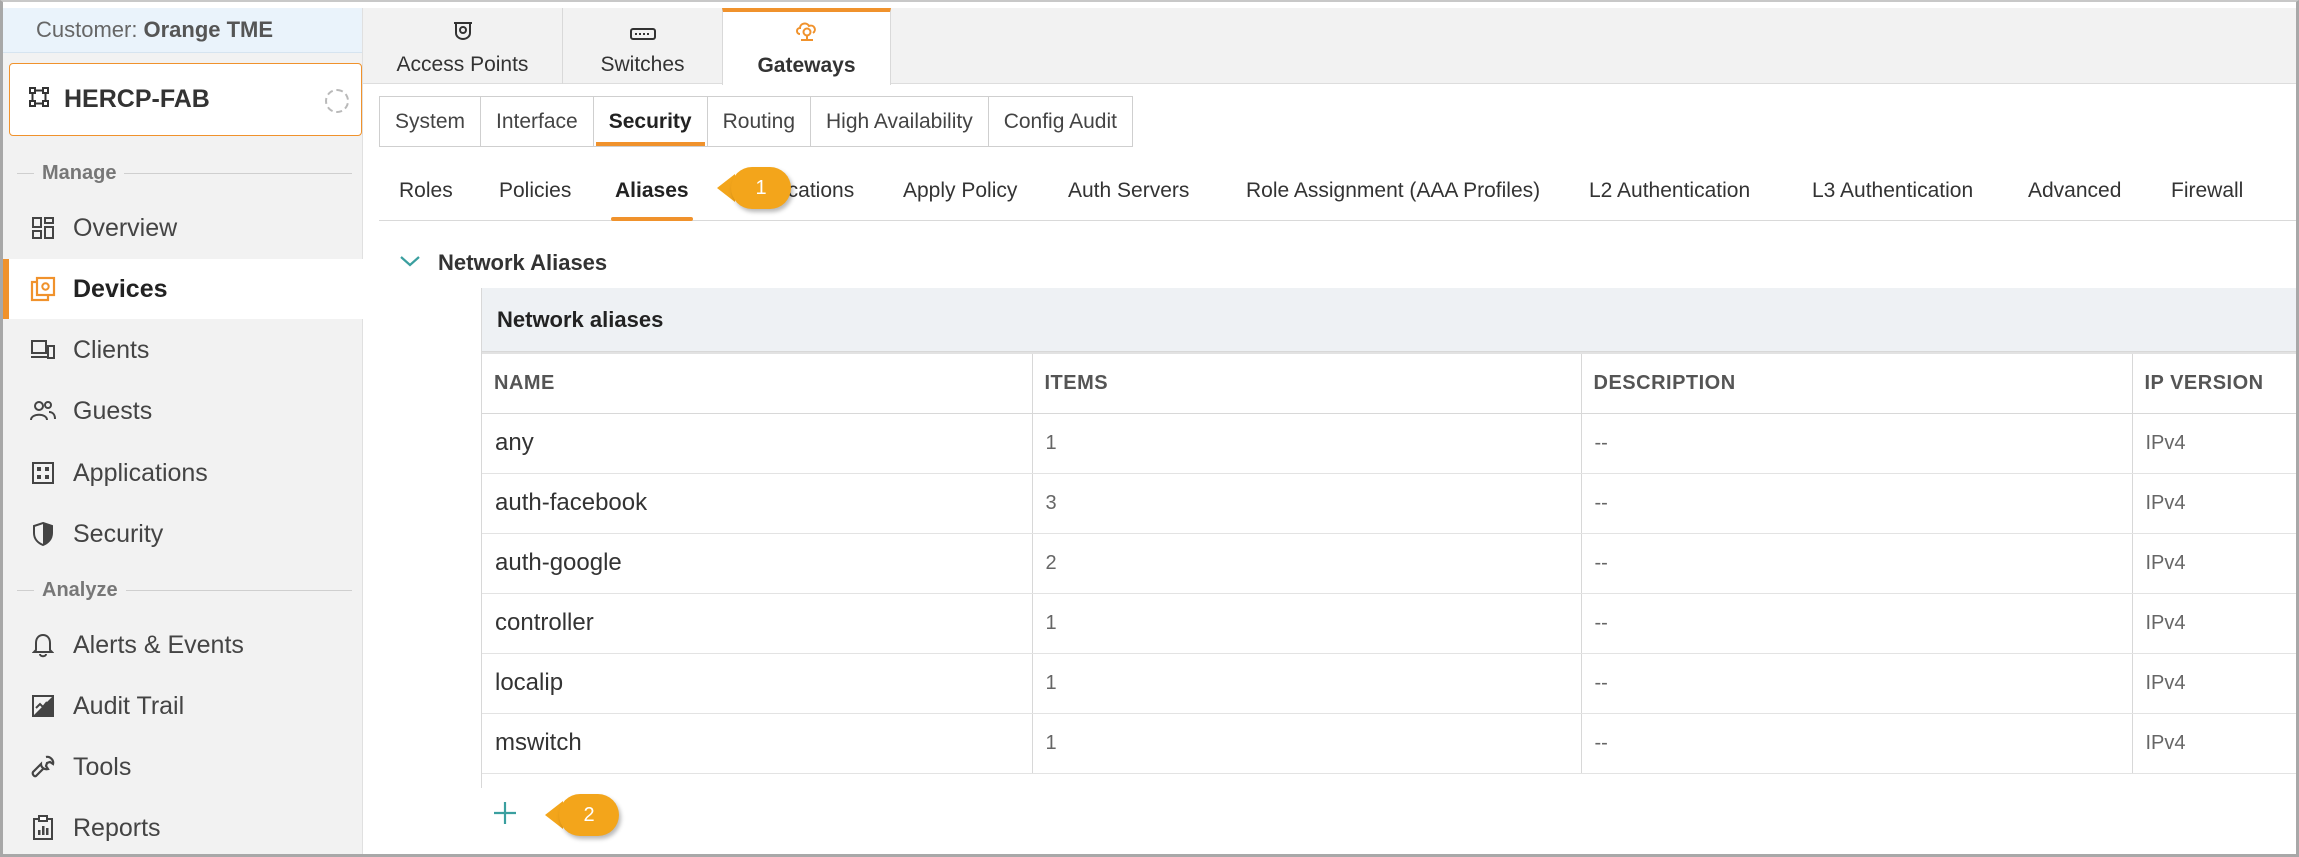 Image resolution: width=2299 pixels, height=857 pixels. What do you see at coordinates (158, 644) in the screenshot?
I see `sidebar-item-label: Alerts & Events` at bounding box center [158, 644].